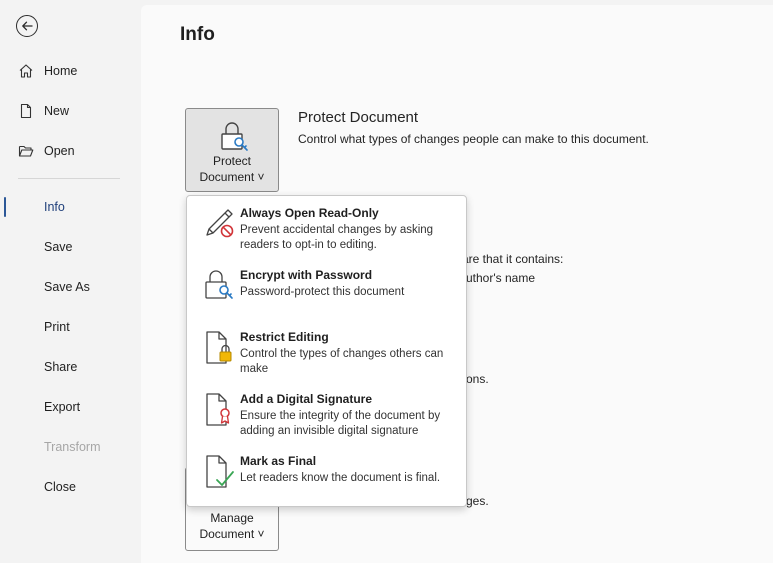 This screenshot has height=563, width=773. I want to click on menu-item-title: Encrypt with Password, so click(306, 275).